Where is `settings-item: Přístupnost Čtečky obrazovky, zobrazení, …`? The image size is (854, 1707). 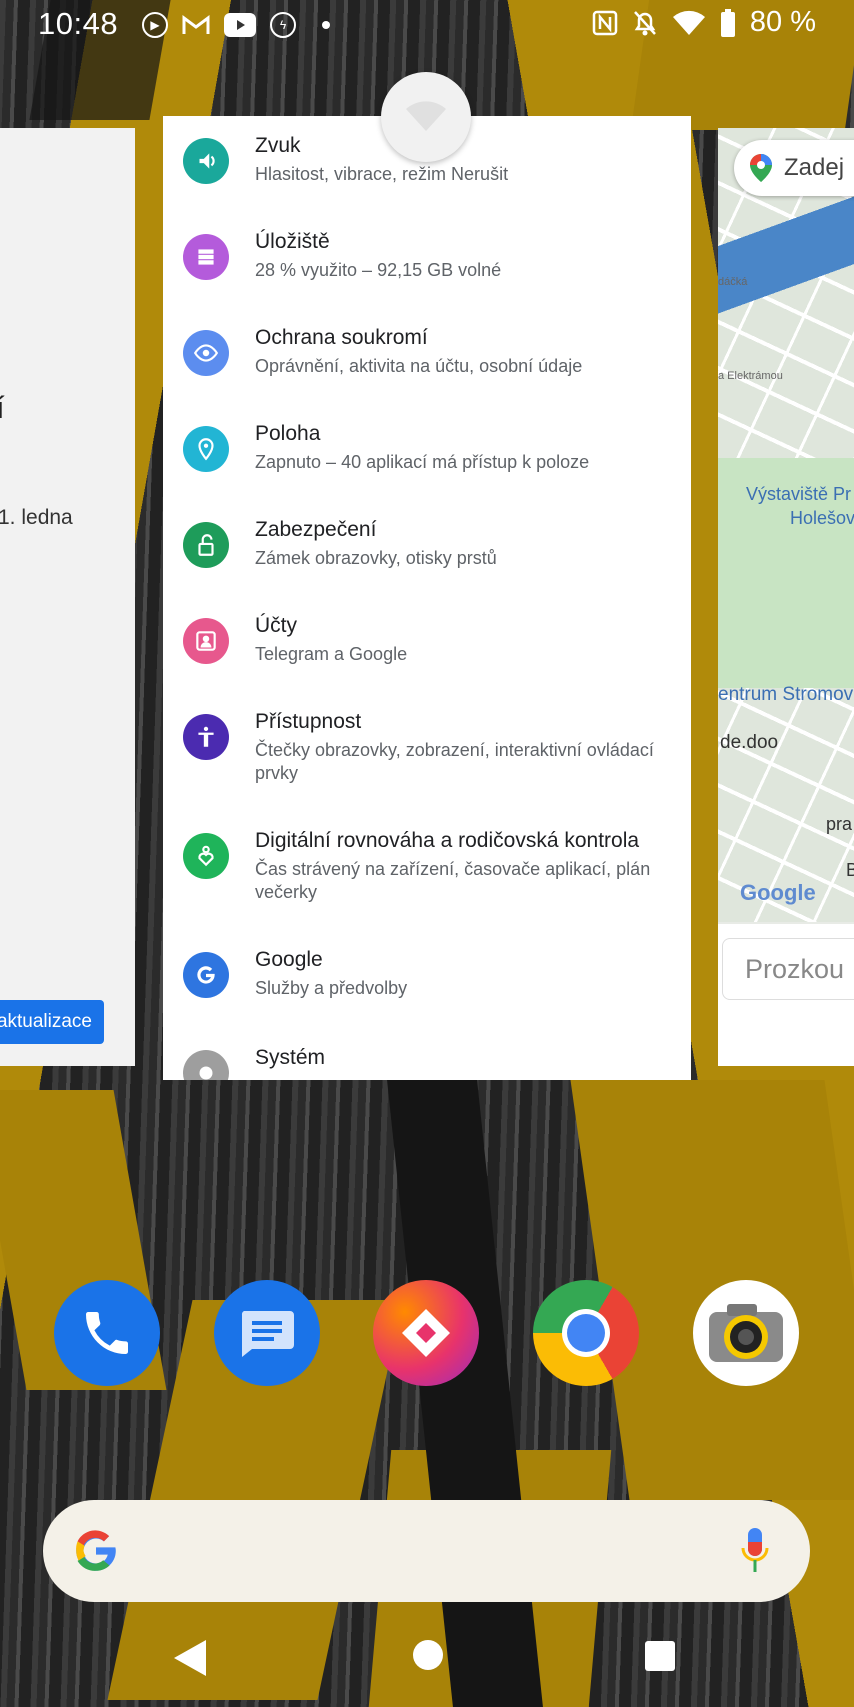 settings-item: Přístupnost Čtečky obrazovky, zobrazení, … is located at coordinates (427, 757).